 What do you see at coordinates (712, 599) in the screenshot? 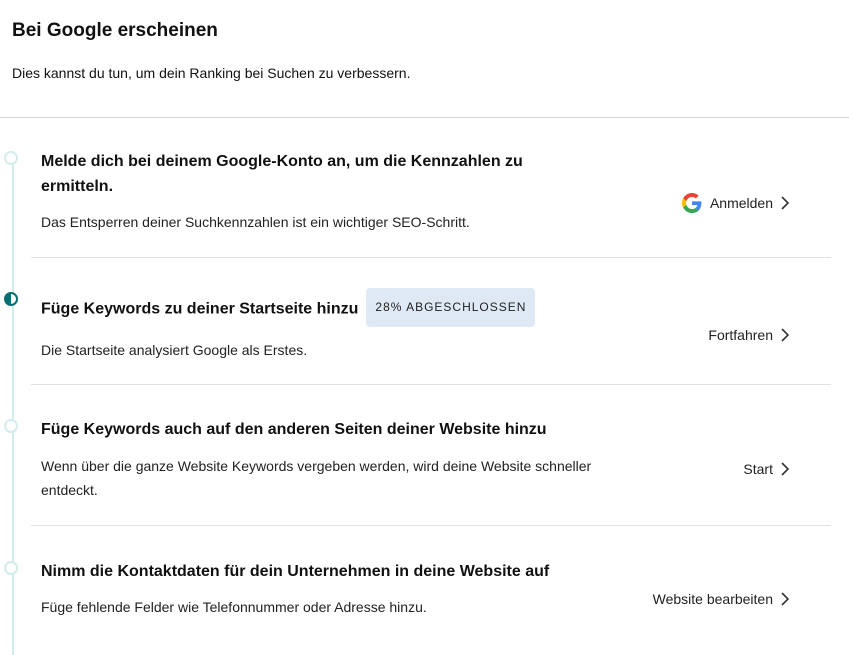
I see `edit-website-label: Website bearbeiten` at bounding box center [712, 599].